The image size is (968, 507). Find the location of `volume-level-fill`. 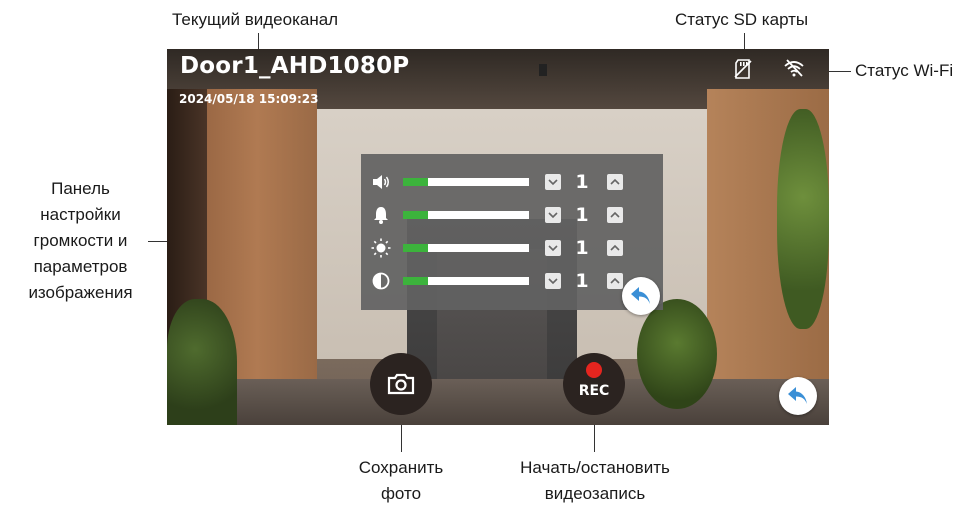

volume-level-fill is located at coordinates (416, 182).